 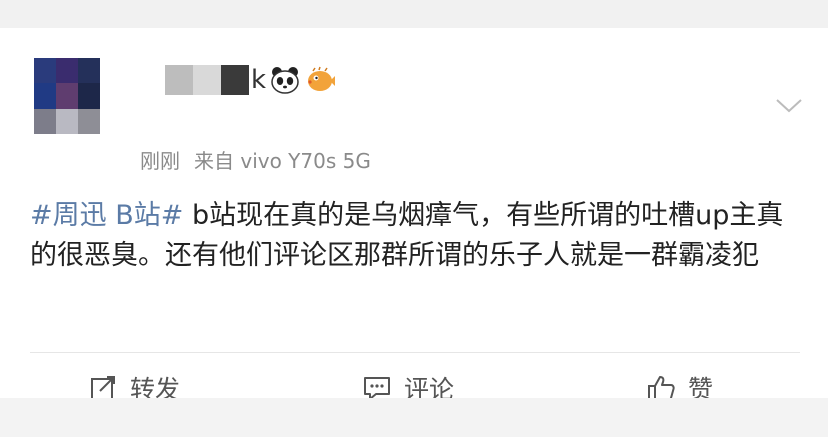 I want to click on top-separator, so click(x=414, y=4).